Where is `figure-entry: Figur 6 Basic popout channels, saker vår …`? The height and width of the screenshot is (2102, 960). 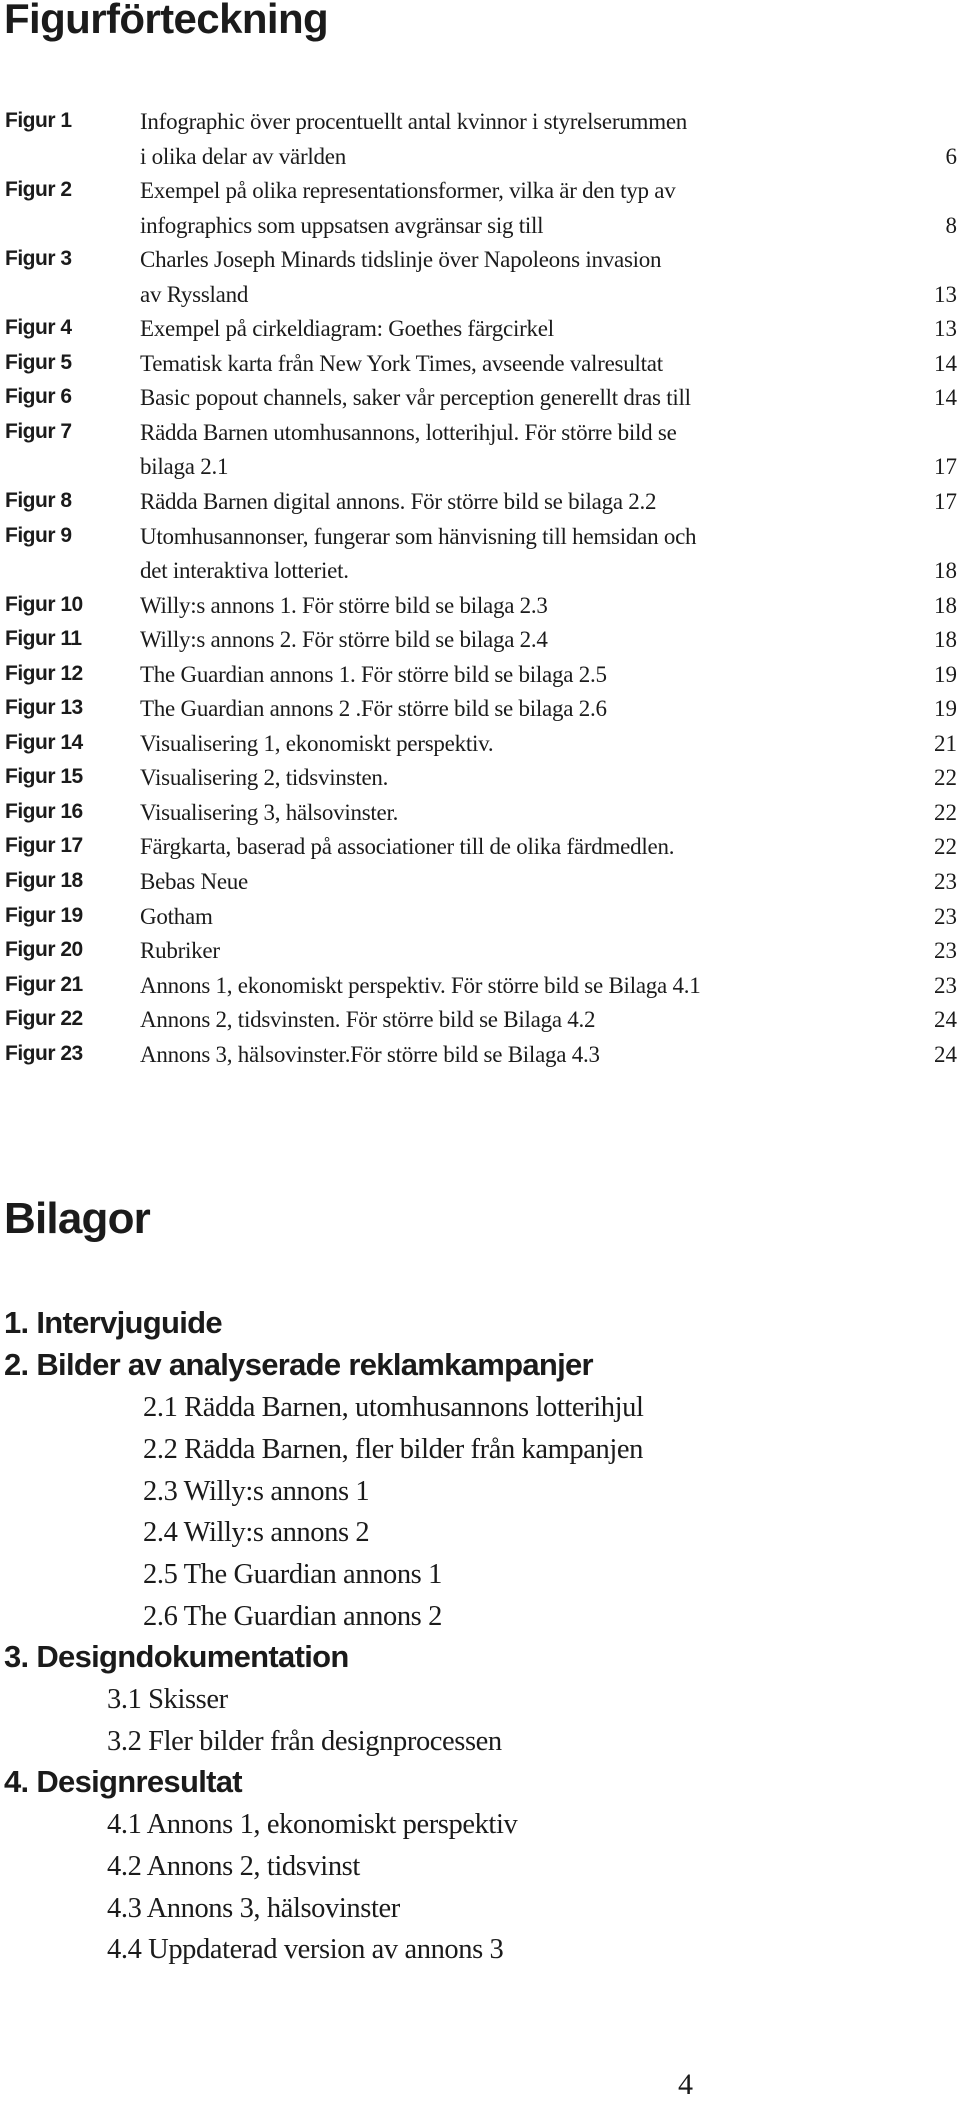
figure-entry: Figur 6 Basic popout channels, saker vår … is located at coordinates (480, 397).